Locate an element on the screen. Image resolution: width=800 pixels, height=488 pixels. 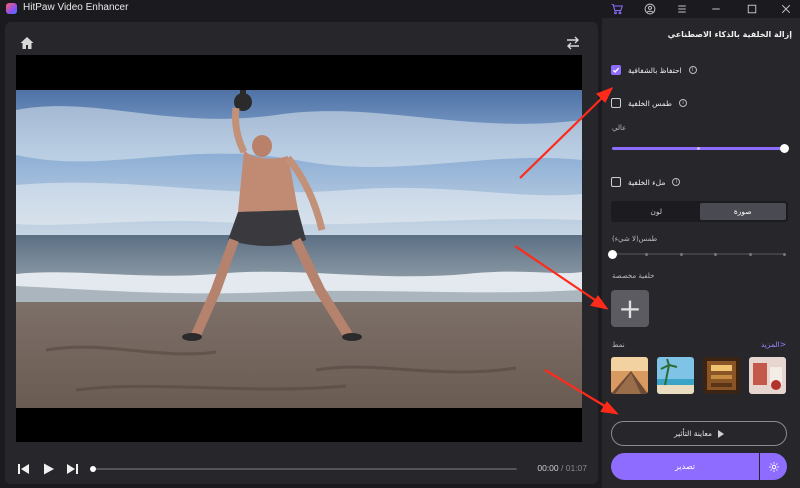
preview-effect-label: معاينة التأثير is located at coordinates (693, 433).